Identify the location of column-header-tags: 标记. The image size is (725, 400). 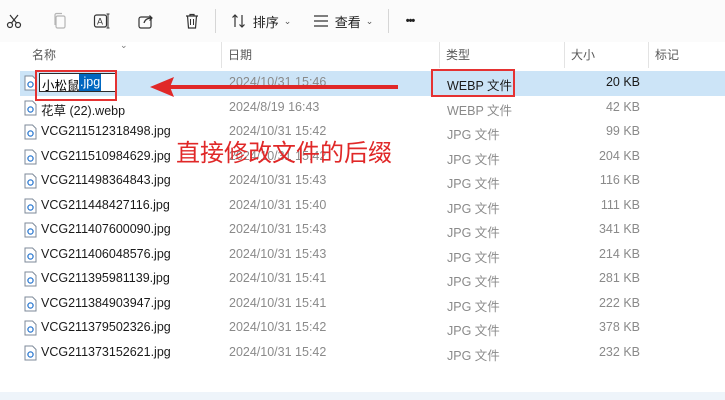
(687, 55).